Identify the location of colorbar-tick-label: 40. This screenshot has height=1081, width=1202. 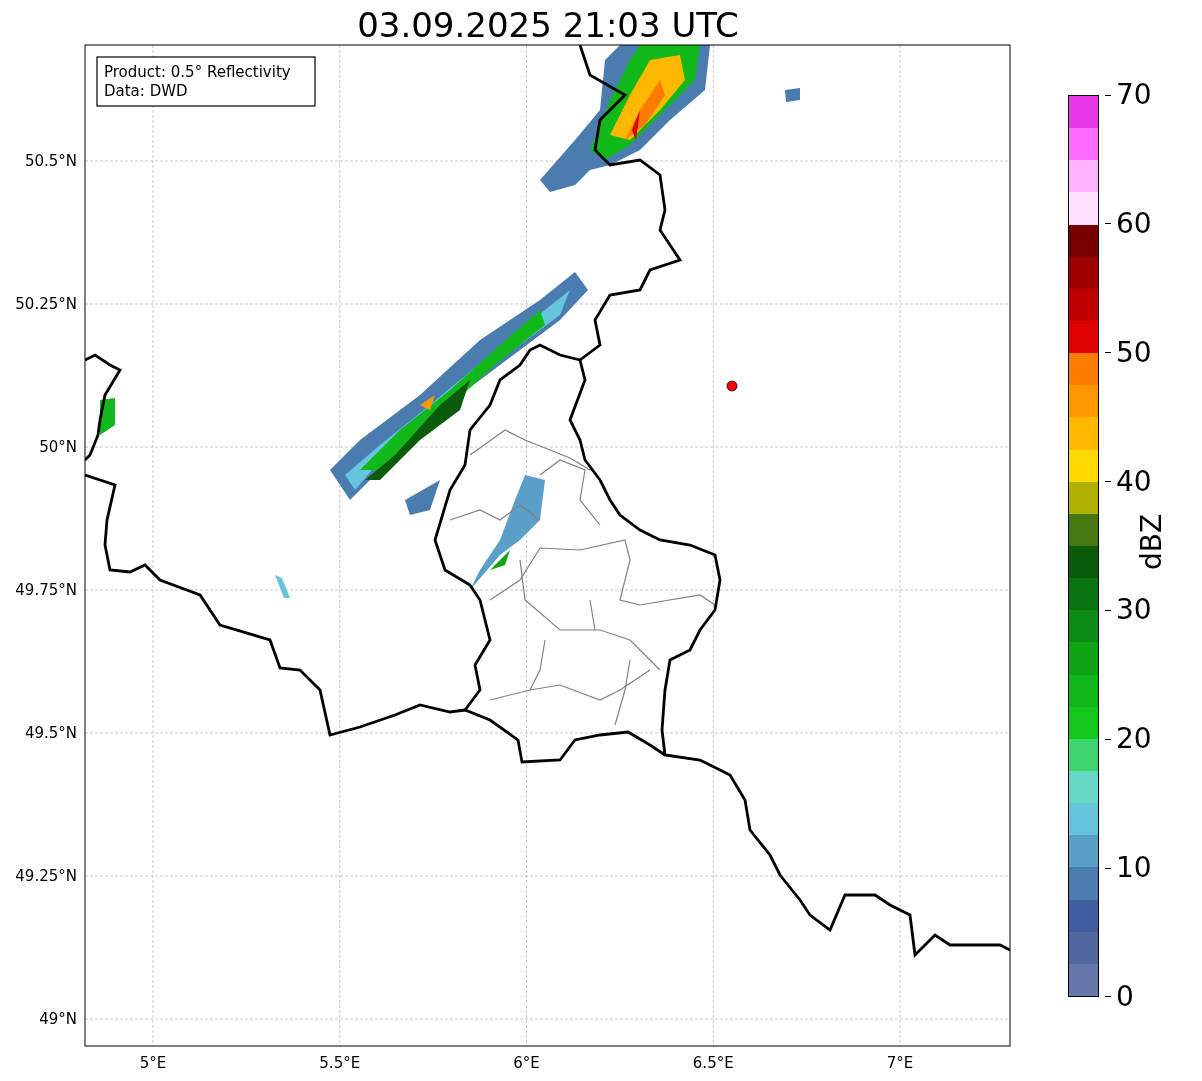
(1134, 481).